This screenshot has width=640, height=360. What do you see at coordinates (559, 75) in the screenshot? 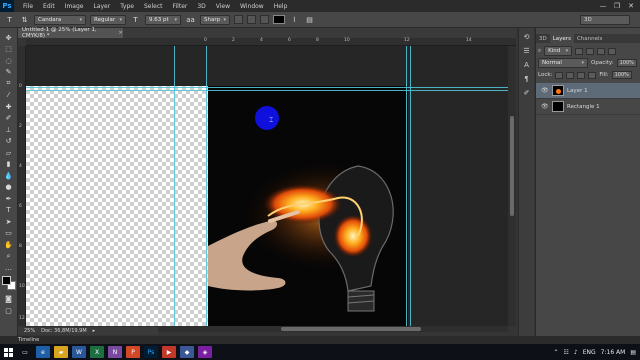
I see `lock-transparent-icon` at bounding box center [559, 75].